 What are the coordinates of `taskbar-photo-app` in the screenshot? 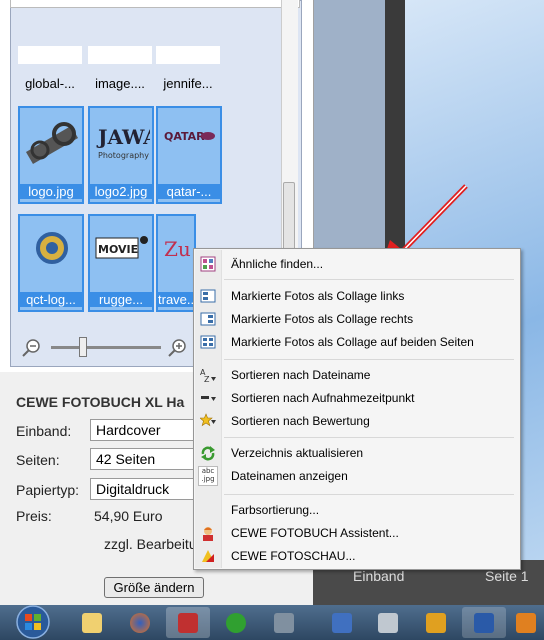 It's located at (436, 622).